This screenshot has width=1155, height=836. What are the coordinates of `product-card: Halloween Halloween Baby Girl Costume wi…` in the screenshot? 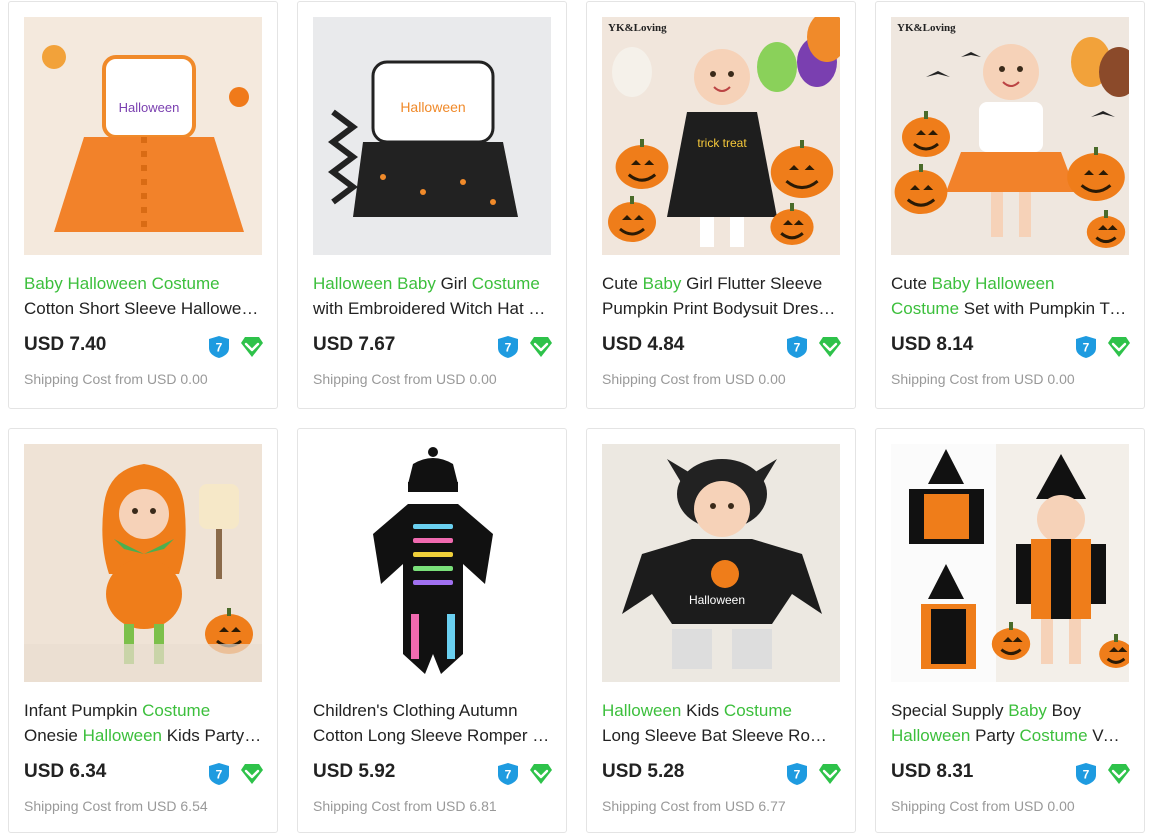 It's located at (432, 205).